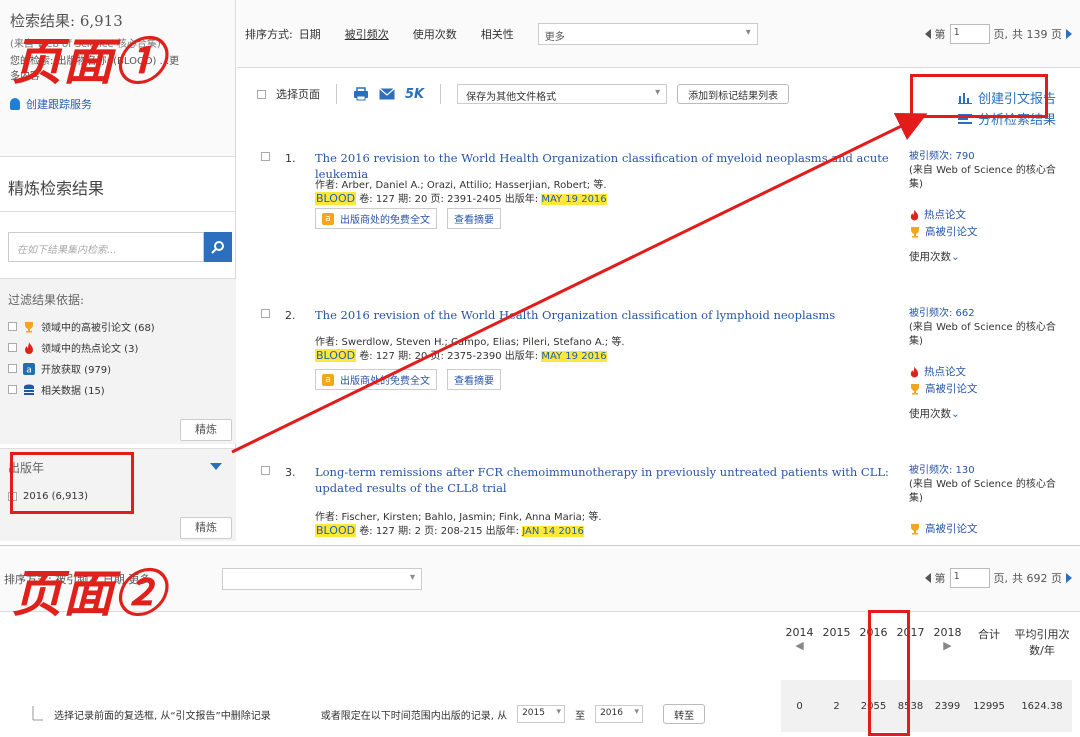 The height and width of the screenshot is (737, 1080). Describe the element at coordinates (1069, 578) in the screenshot. I see `next-page-icon` at that location.